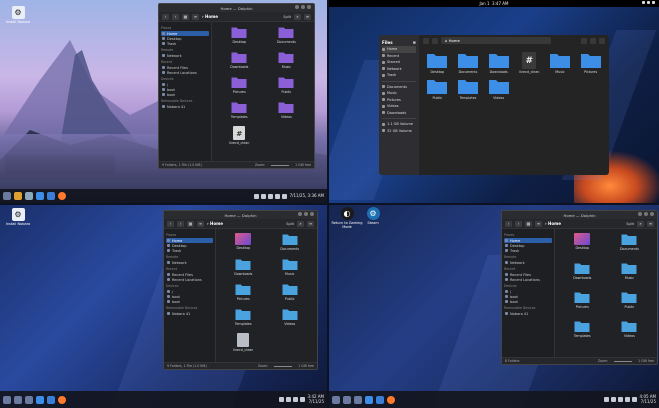 Image resolution: width=659 pixels, height=408 pixels. I want to click on places-item: Network, so click(185, 55).